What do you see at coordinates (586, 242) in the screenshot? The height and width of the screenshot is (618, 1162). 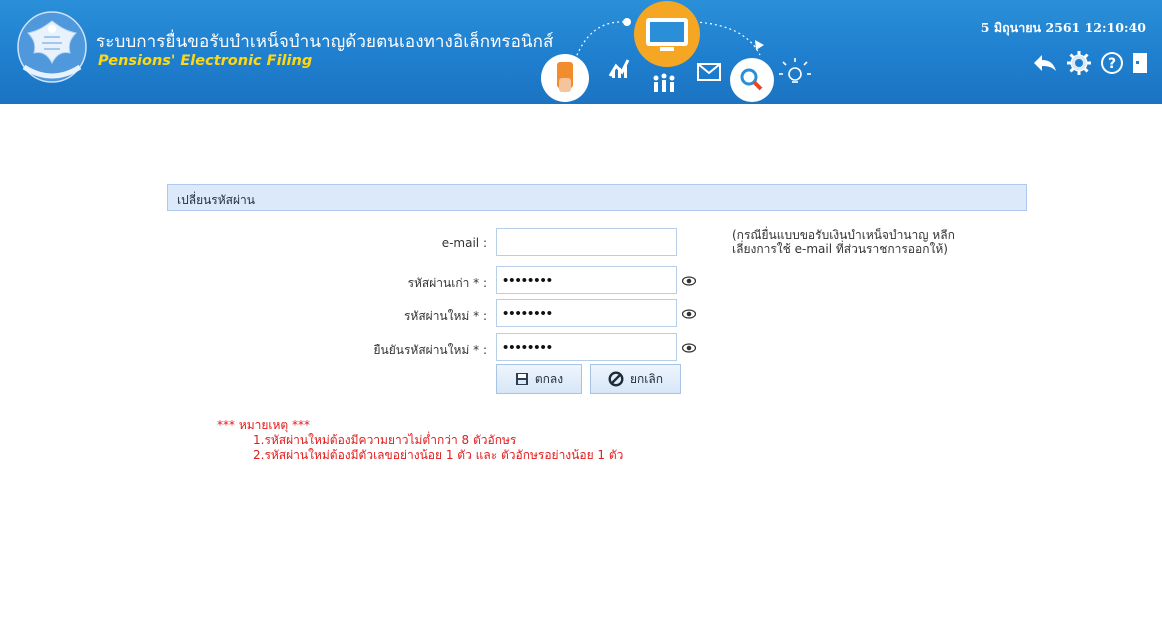 I see `email-field` at bounding box center [586, 242].